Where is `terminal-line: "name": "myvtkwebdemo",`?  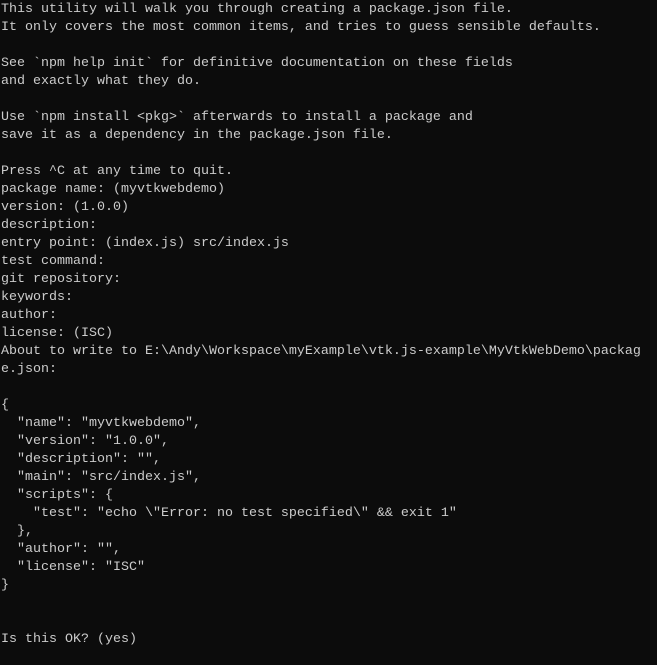 terminal-line: "name": "myvtkwebdemo", is located at coordinates (101, 423).